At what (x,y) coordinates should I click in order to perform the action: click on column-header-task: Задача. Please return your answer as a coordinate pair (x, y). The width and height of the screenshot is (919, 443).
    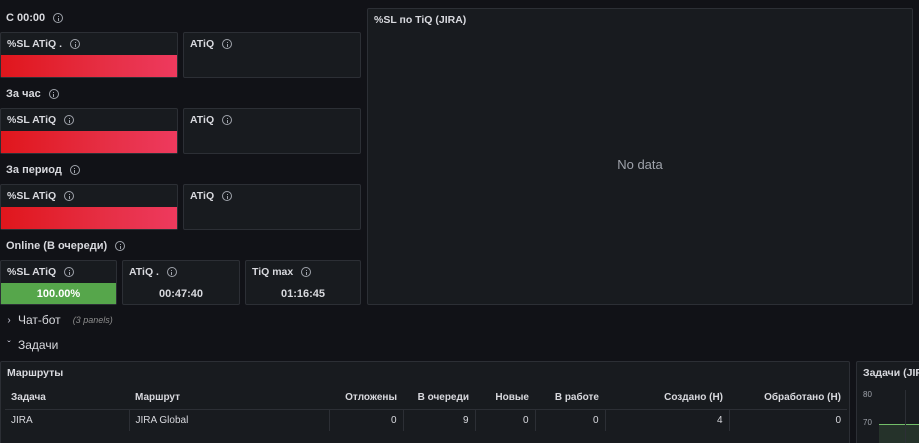
    Looking at the image, I should click on (67, 398).